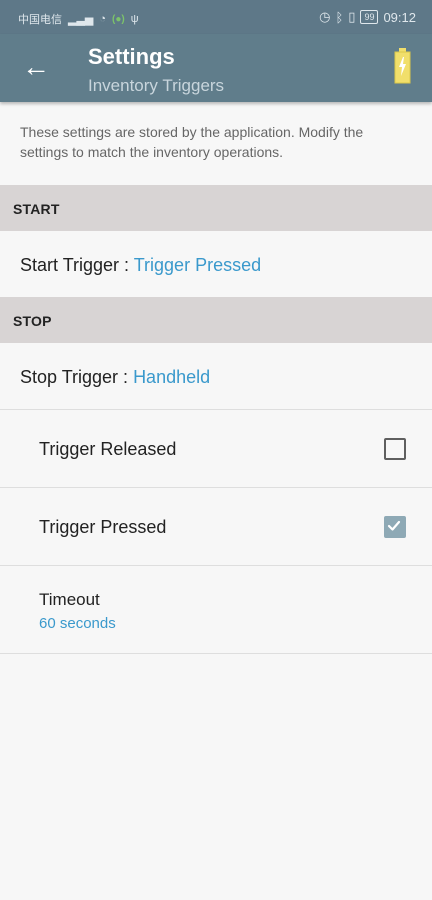 The image size is (432, 900). Describe the element at coordinates (216, 376) in the screenshot. I see `stop-trigger-row: Stop Trigger : Handheld` at that location.